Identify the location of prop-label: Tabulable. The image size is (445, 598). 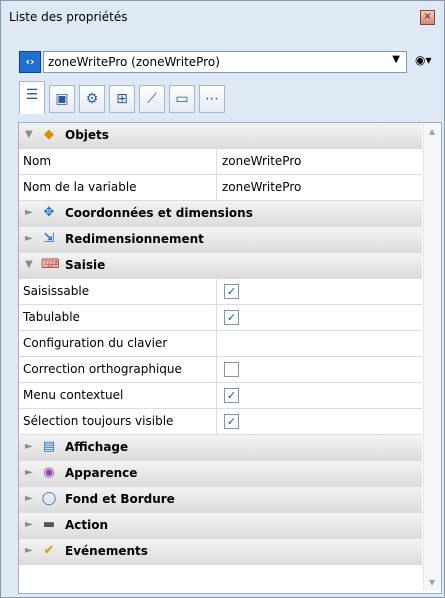
(51, 317).